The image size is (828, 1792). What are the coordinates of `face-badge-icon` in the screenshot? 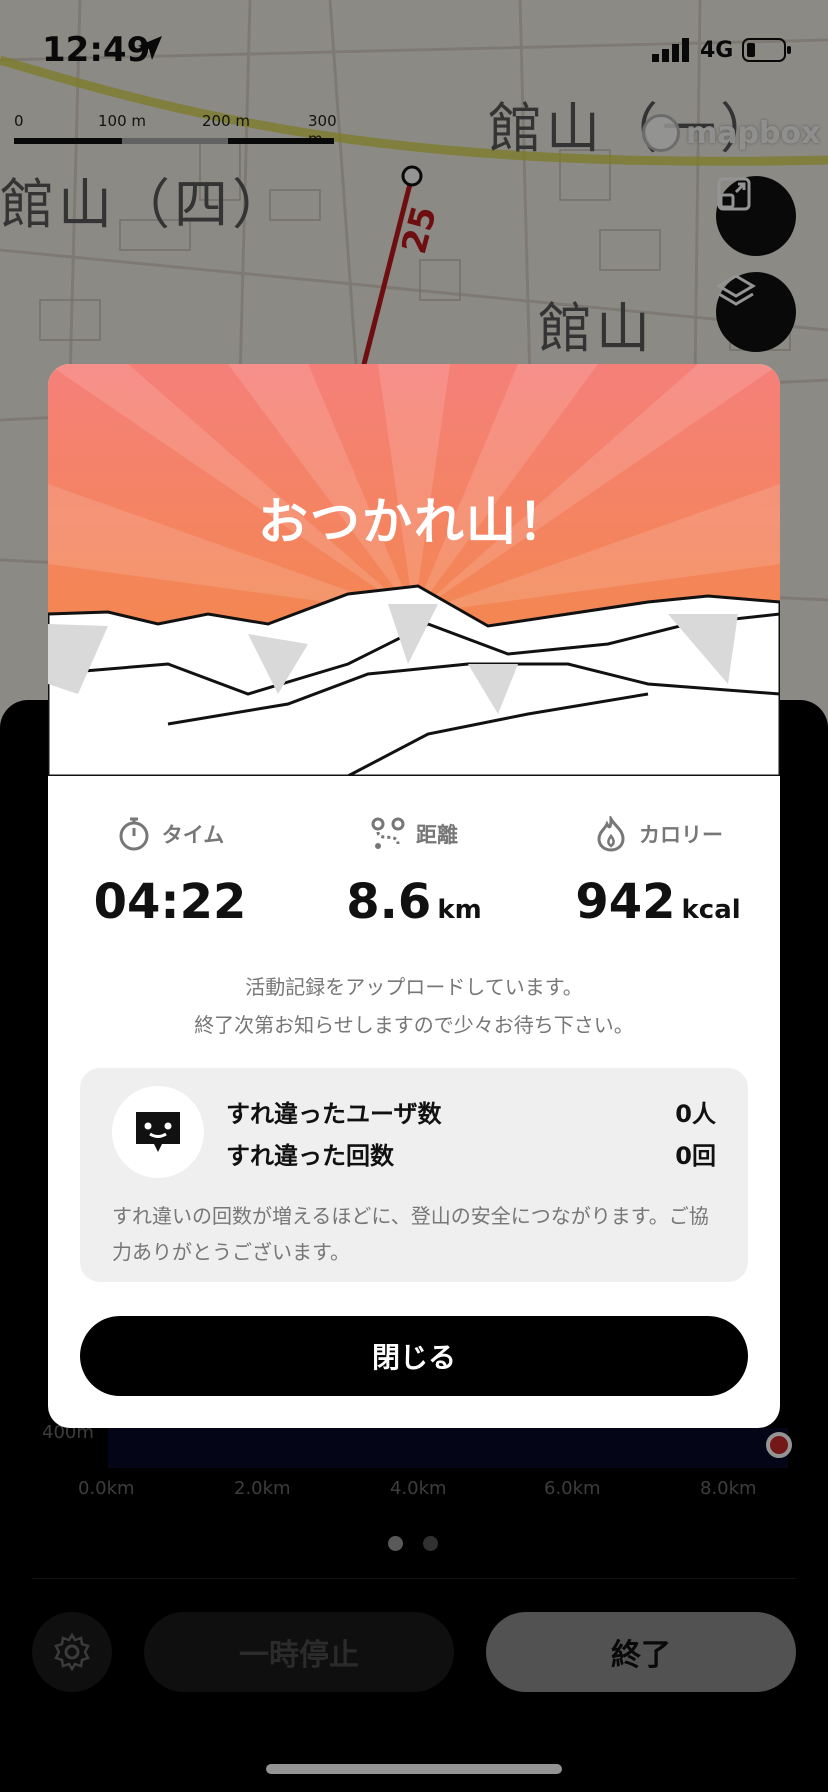 It's located at (158, 1132).